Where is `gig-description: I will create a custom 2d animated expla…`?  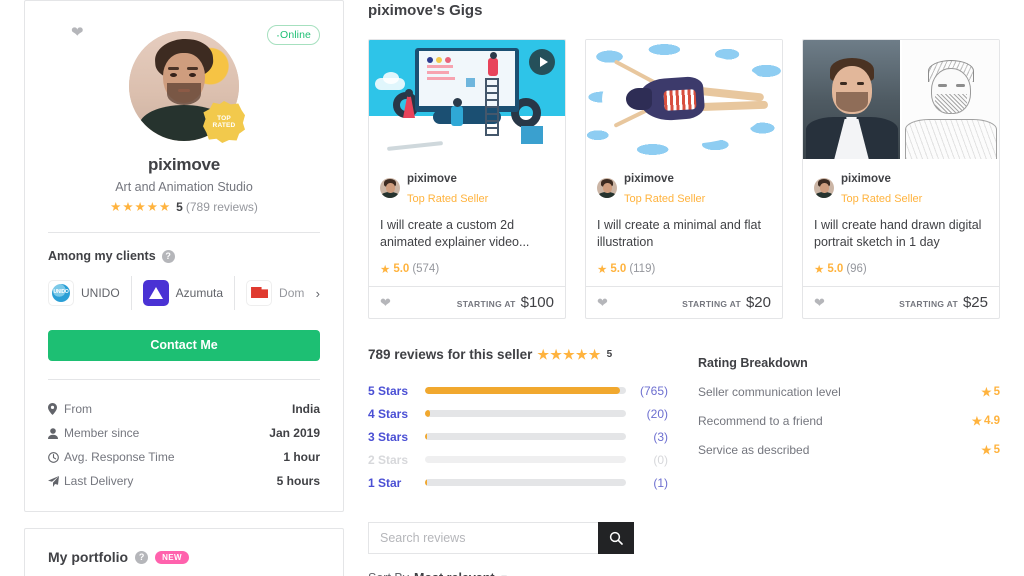 gig-description: I will create a custom 2d animated expla… is located at coordinates (467, 234).